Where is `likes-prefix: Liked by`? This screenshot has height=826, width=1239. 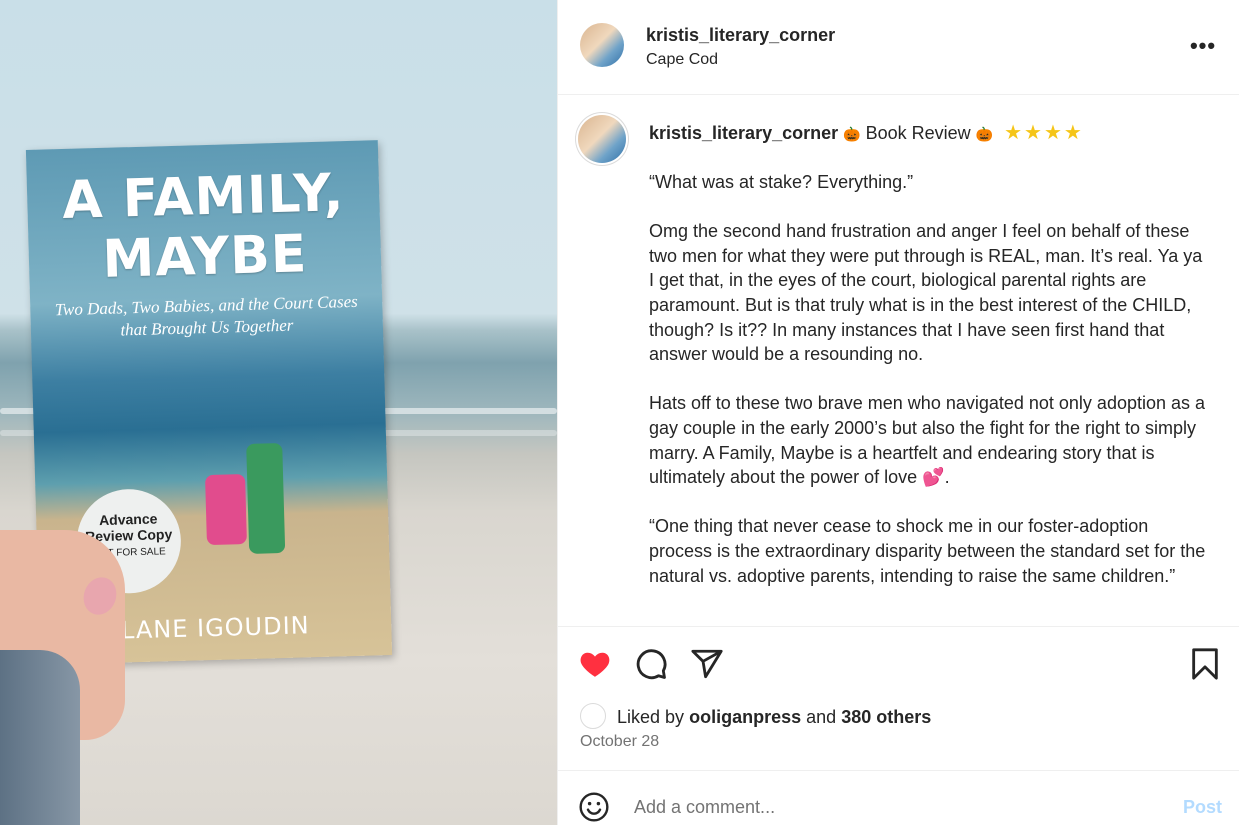 likes-prefix: Liked by is located at coordinates (651, 716).